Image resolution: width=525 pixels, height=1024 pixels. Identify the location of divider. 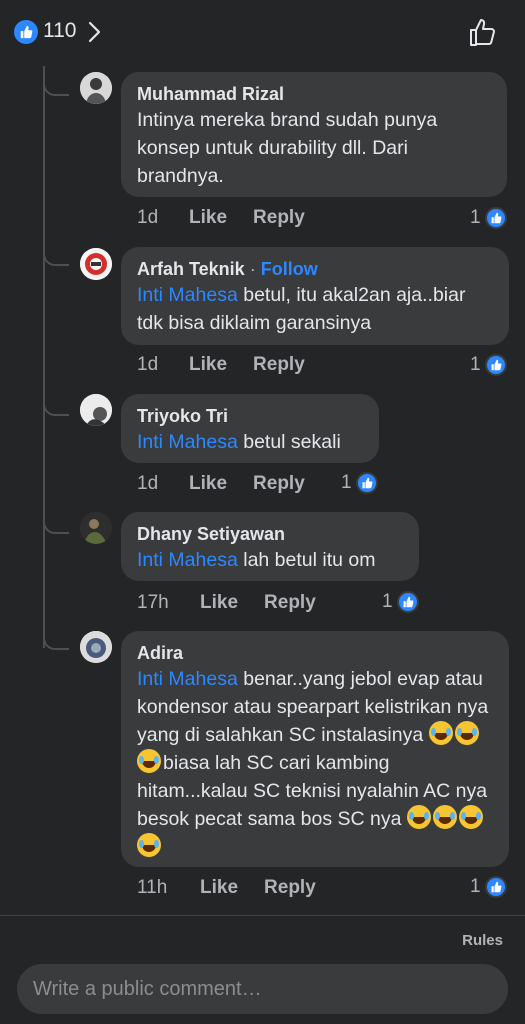
(262, 915).